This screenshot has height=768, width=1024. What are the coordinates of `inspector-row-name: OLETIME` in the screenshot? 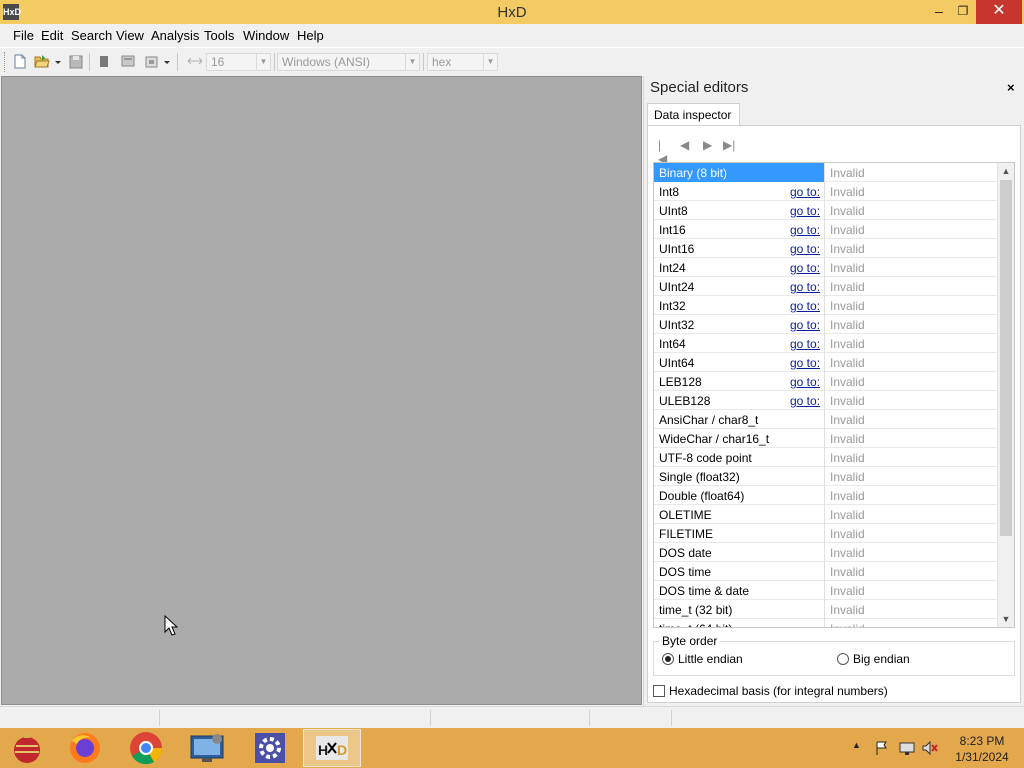 It's located at (739, 514).